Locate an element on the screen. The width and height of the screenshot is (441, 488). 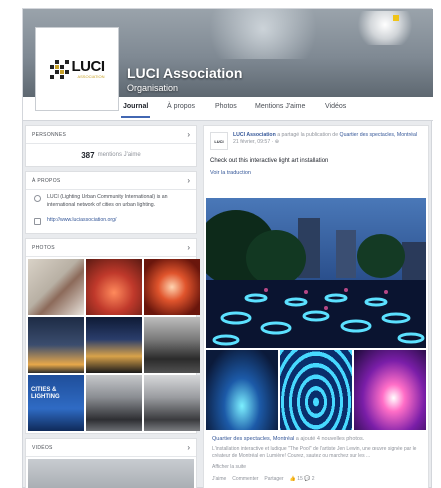
comment-button: Commenter is located at coordinates (245, 479).